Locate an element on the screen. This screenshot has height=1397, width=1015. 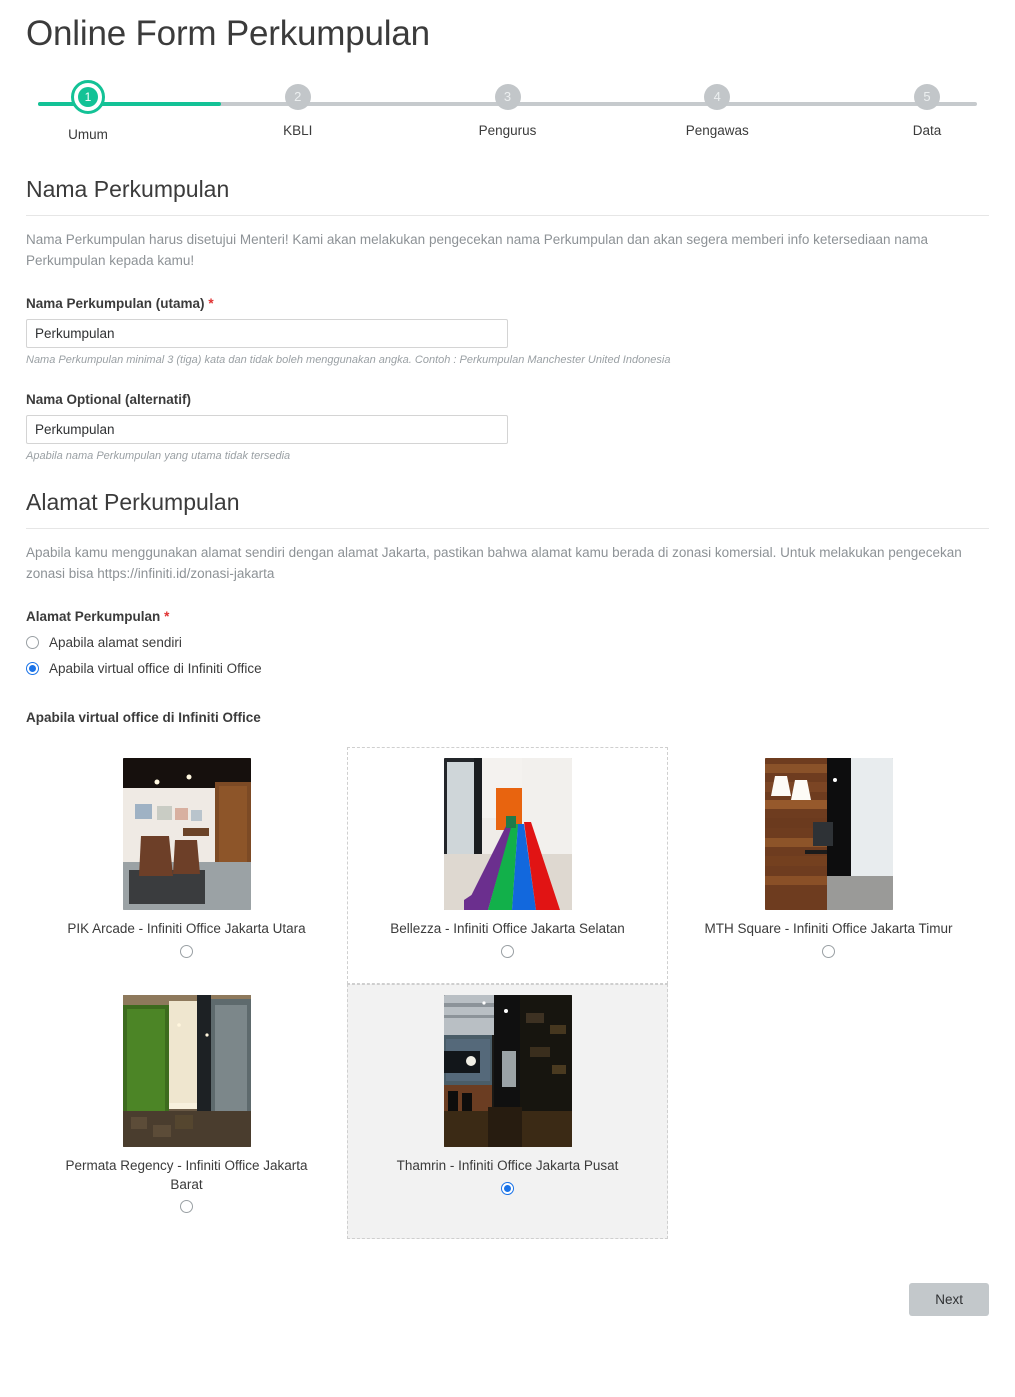
office-photo-bellezza is located at coordinates (507, 833).